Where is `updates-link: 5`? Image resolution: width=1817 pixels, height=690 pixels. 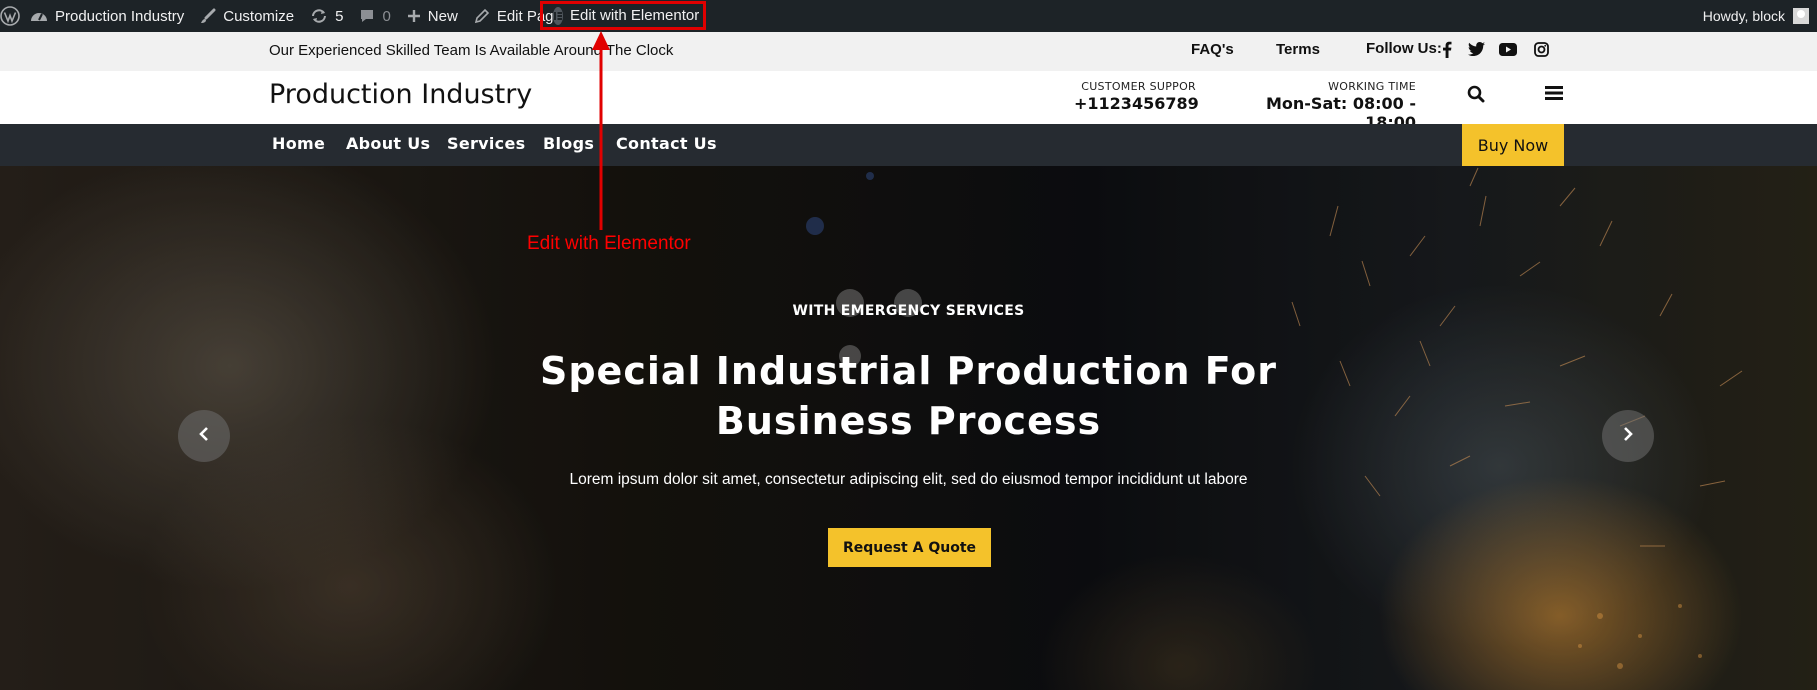
updates-link: 5 is located at coordinates (326, 16).